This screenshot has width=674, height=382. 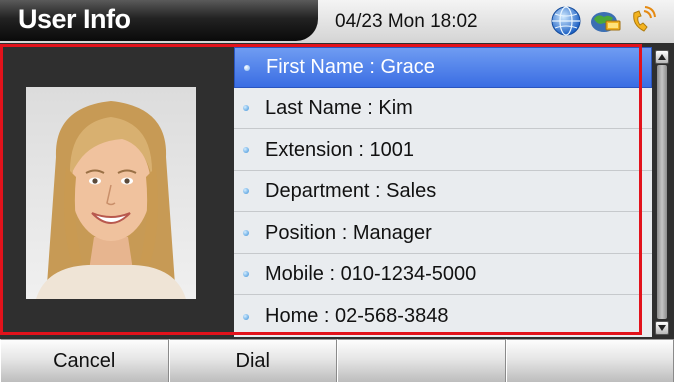 I want to click on scroll-up-button, so click(x=662, y=57).